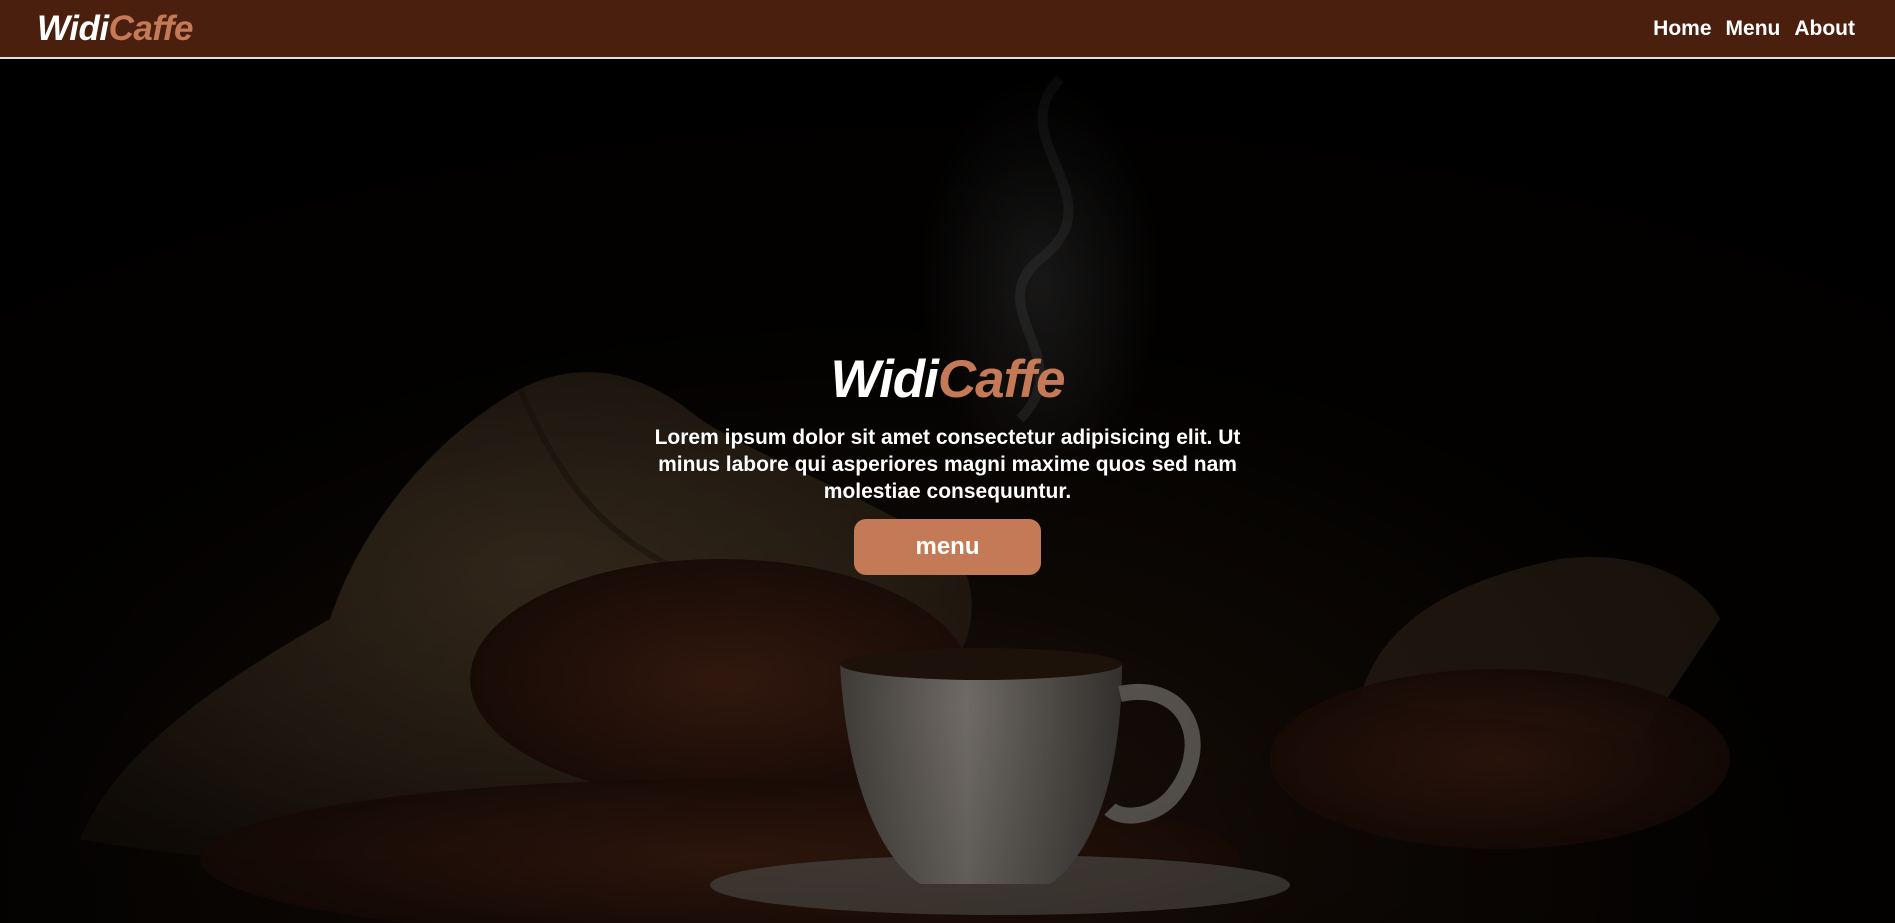 This screenshot has width=1895, height=923. I want to click on hero-title: WidiCaffe, so click(948, 379).